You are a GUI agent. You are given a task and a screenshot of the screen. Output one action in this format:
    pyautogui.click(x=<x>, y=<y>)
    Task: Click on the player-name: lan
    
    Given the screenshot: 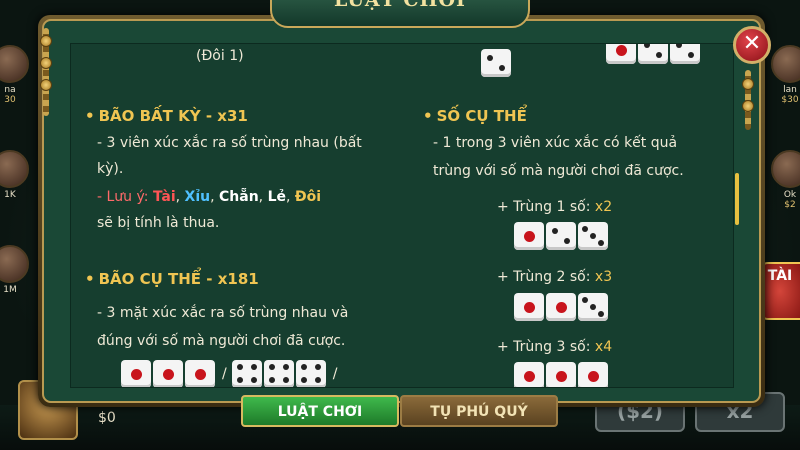 What is the action you would take?
    pyautogui.click(x=790, y=90)
    